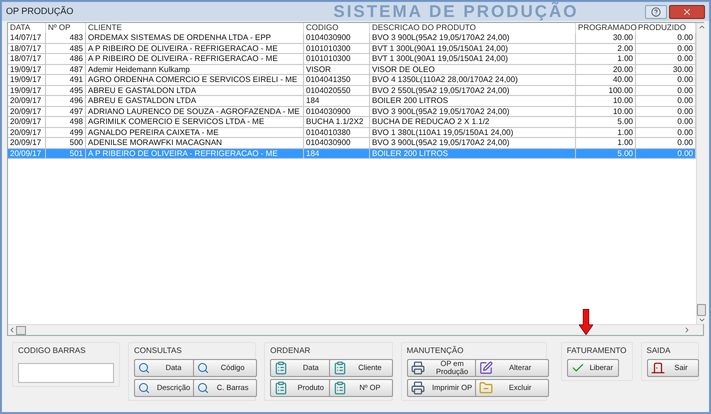 The height and width of the screenshot is (414, 711). What do you see at coordinates (485, 388) in the screenshot?
I see `folder-icon` at bounding box center [485, 388].